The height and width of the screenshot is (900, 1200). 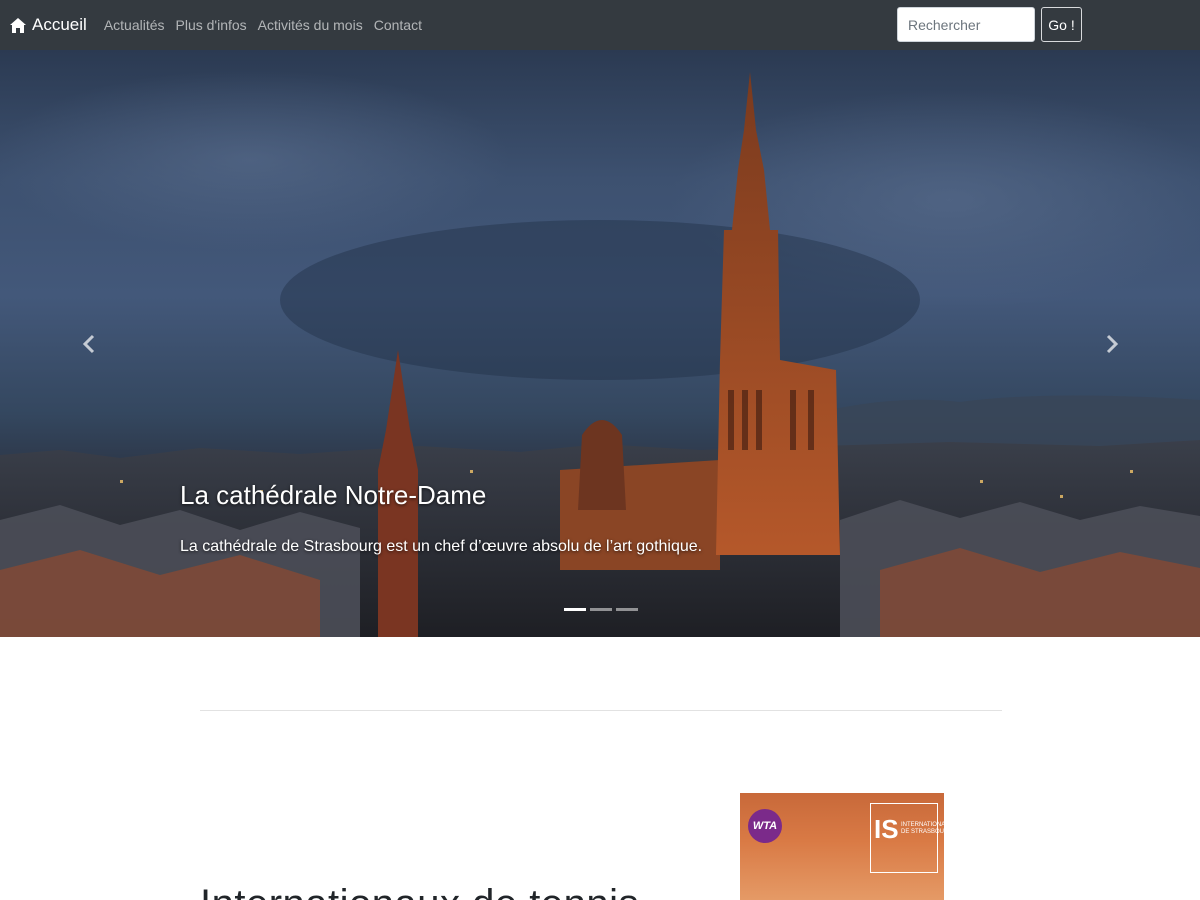 I want to click on search-form: Go !, so click(x=989, y=24).